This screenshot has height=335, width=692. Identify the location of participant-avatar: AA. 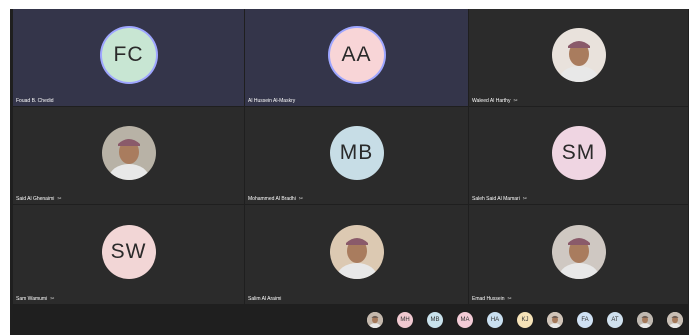
(356, 54).